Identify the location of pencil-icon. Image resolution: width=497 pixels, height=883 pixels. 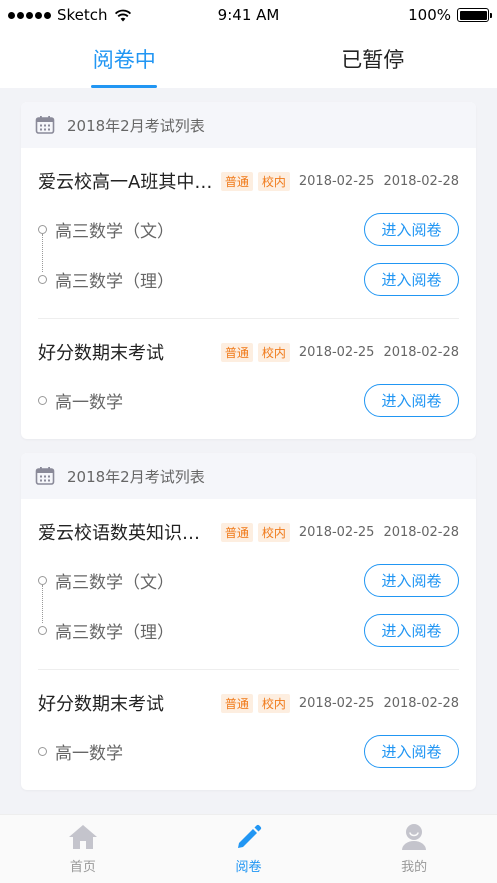
(249, 837).